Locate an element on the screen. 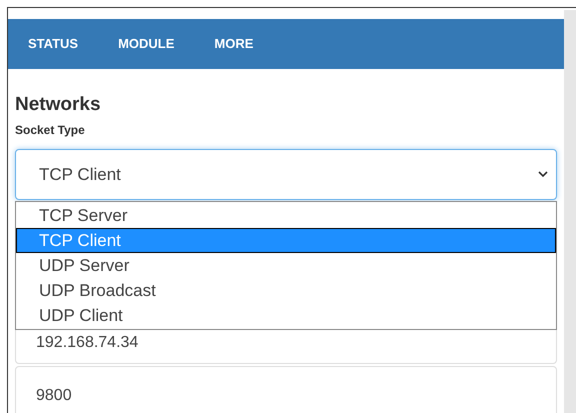 The height and width of the screenshot is (413, 576). chevron-down-icon is located at coordinates (543, 174).